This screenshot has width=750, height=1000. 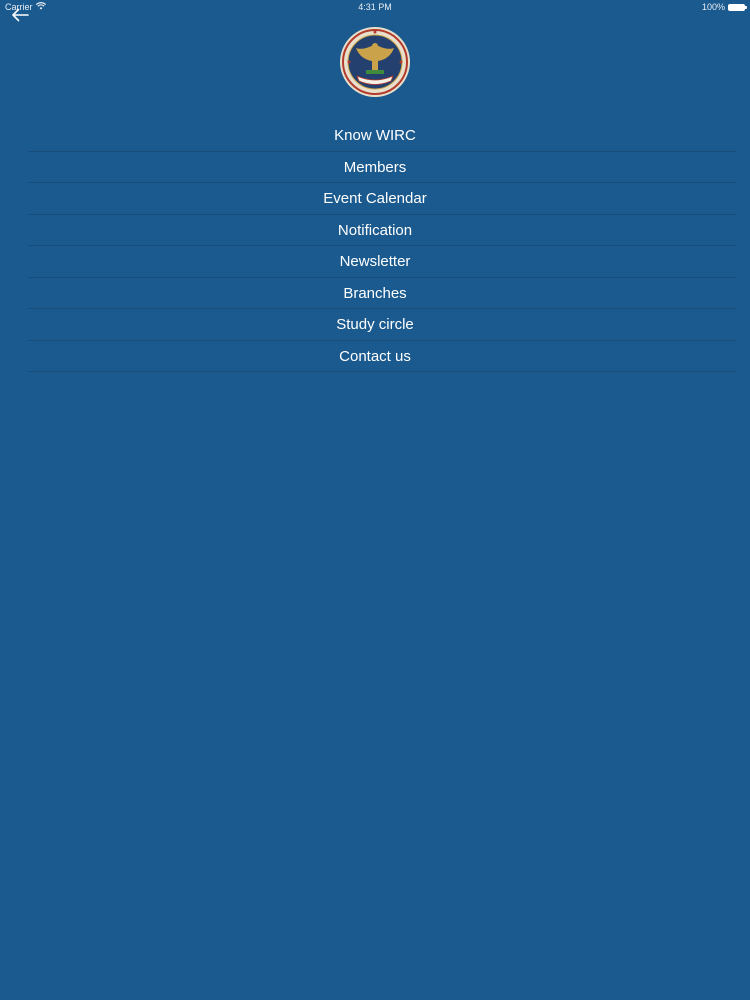 What do you see at coordinates (713, 7) in the screenshot?
I see `battery-label: 100%` at bounding box center [713, 7].